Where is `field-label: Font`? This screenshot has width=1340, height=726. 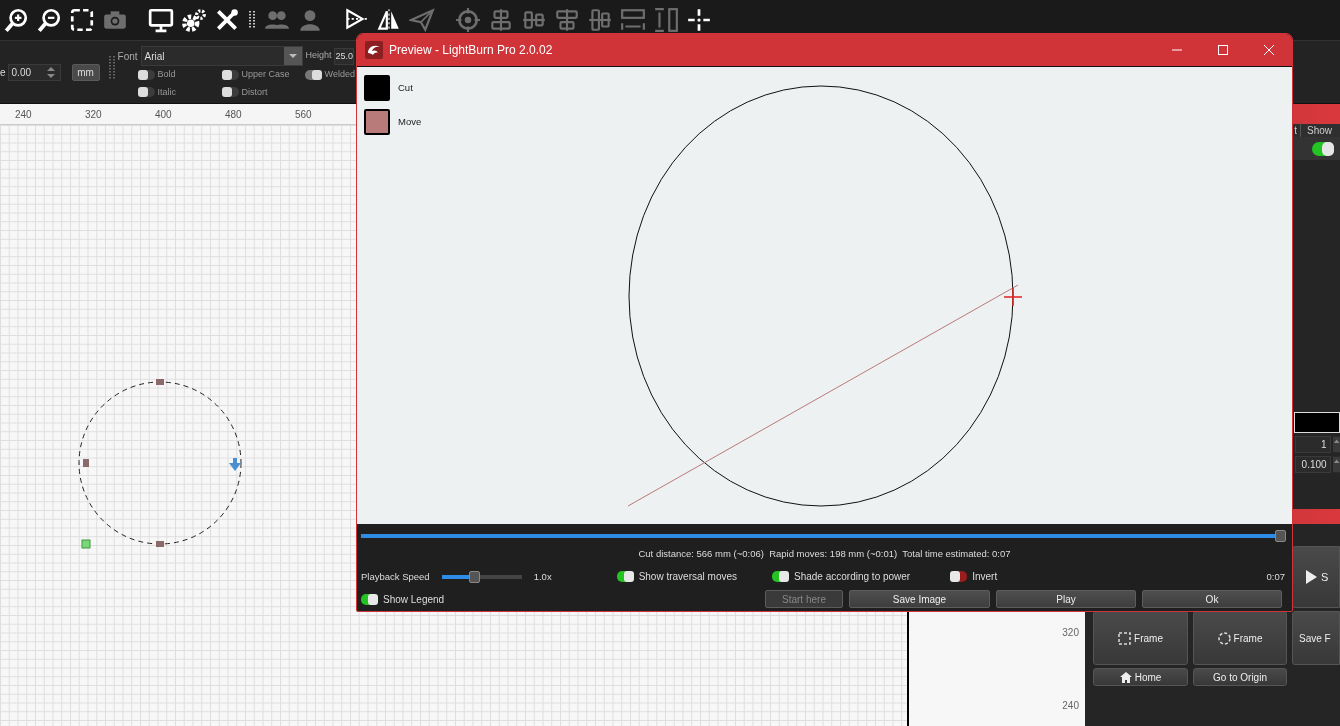 field-label: Font is located at coordinates (127, 56).